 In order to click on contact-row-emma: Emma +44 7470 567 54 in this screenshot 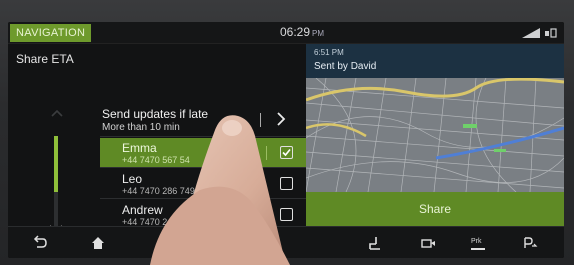, I will do `click(203, 153)`.